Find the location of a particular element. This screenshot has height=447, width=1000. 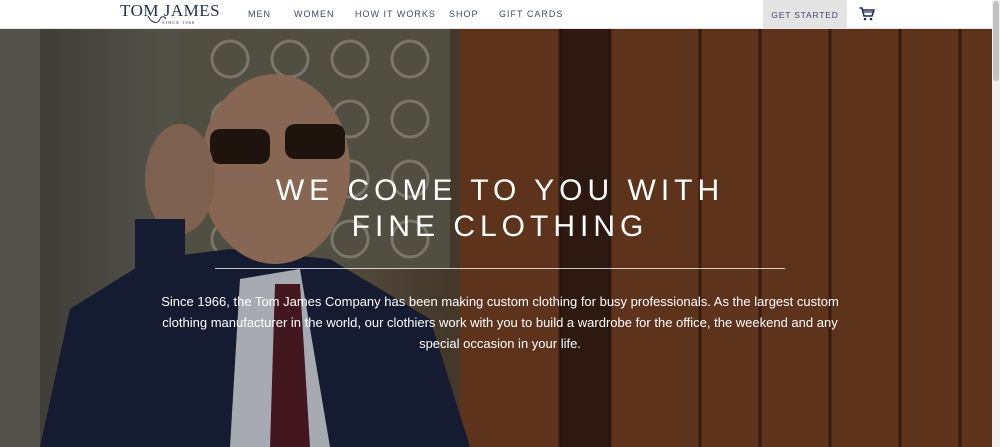

page-scrollbar is located at coordinates (996, 223).